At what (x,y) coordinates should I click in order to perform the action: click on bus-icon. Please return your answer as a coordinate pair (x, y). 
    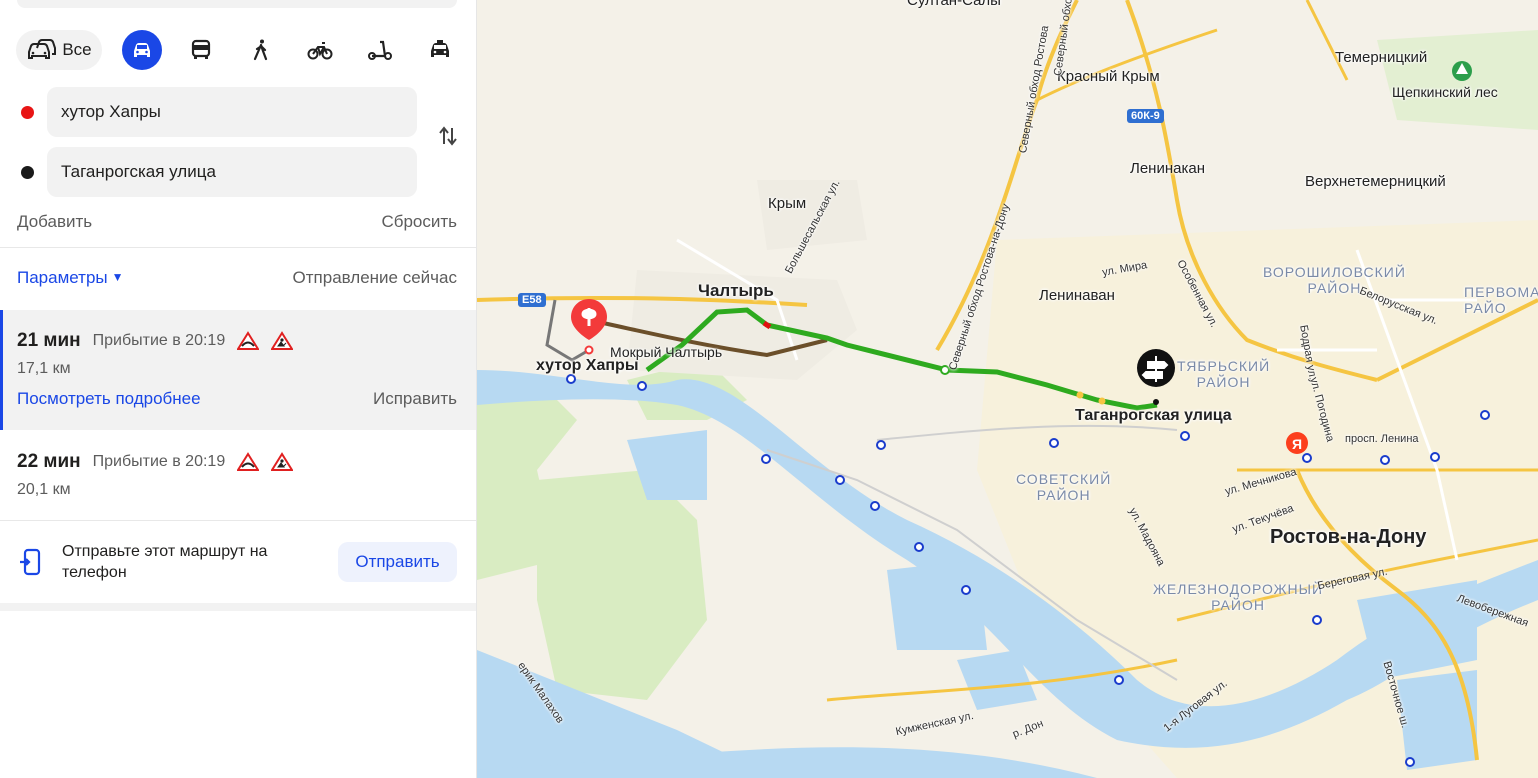
    Looking at the image, I should click on (201, 49).